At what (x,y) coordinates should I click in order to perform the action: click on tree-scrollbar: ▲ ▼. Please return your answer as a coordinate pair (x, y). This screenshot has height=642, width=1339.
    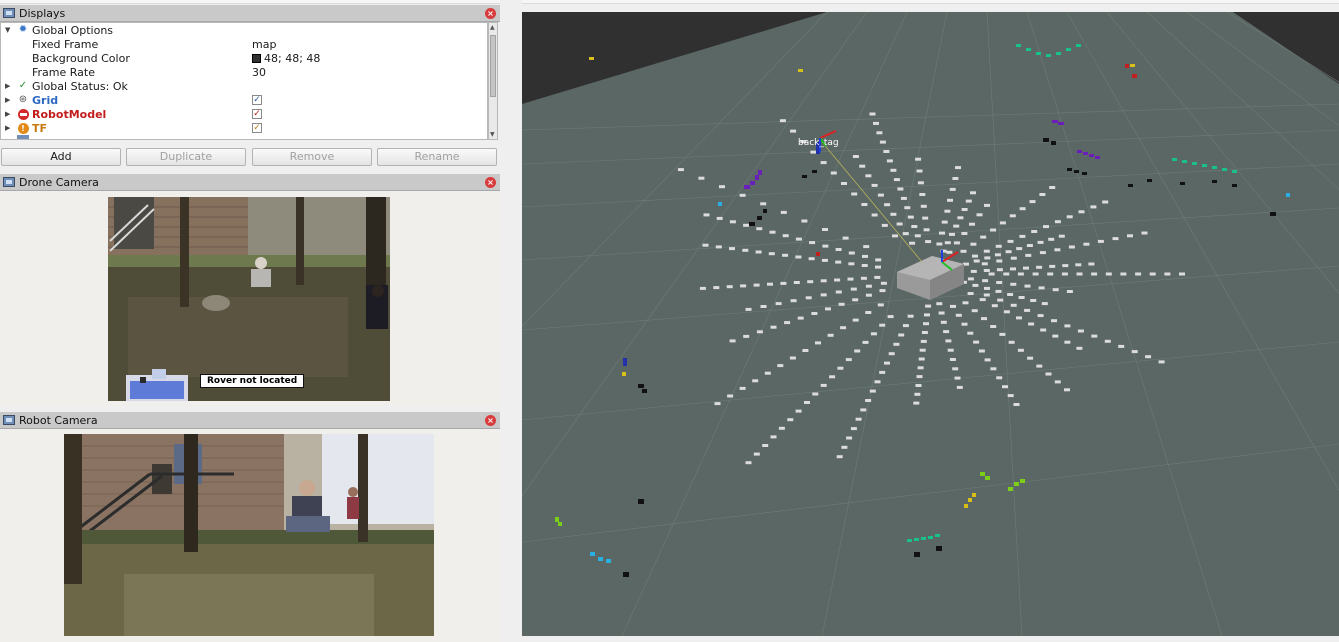
    Looking at the image, I should click on (493, 81).